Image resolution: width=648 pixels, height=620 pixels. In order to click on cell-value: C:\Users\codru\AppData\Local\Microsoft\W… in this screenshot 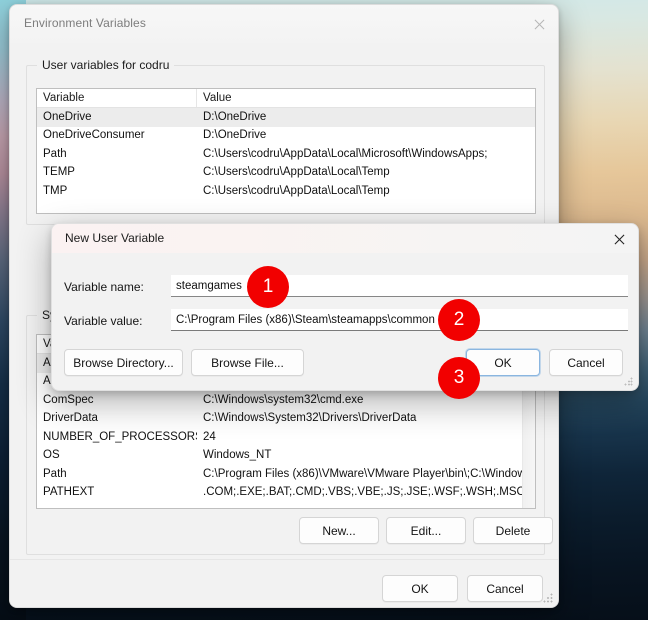, I will do `click(345, 153)`.